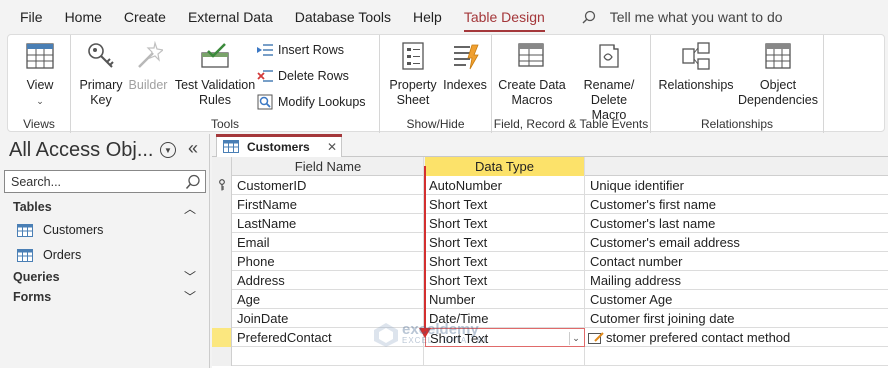 The image size is (888, 368). I want to click on table-row: CustomerID AutoNumber Unique identifier, so click(550, 185).